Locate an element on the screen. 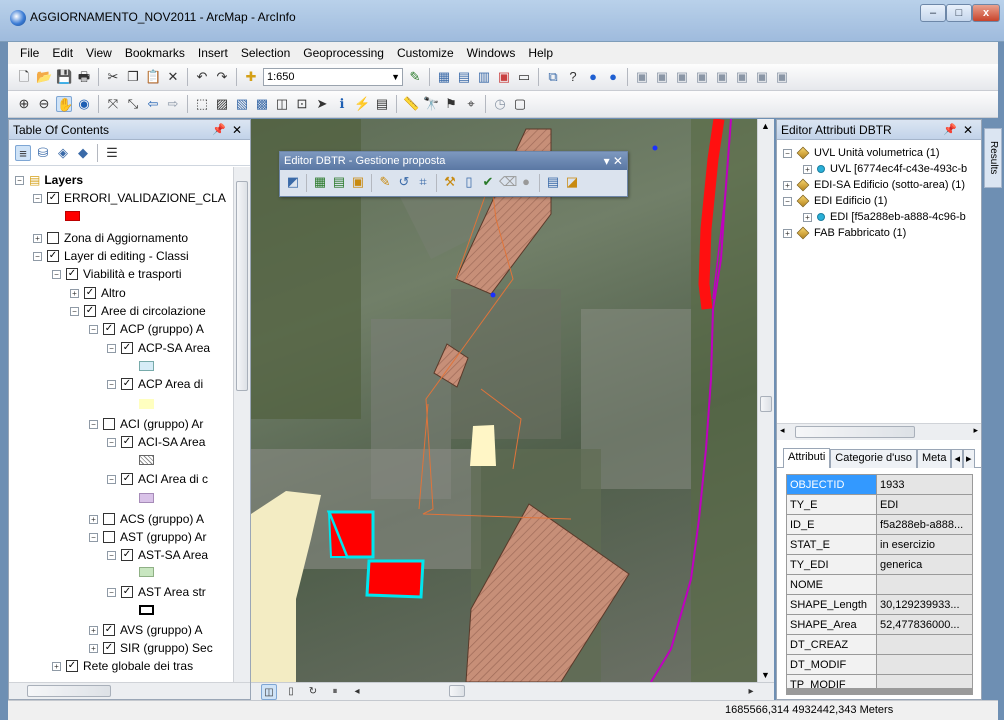 The width and height of the screenshot is (1004, 720). attribute-row: OBJECTID 1933 is located at coordinates (879, 484).